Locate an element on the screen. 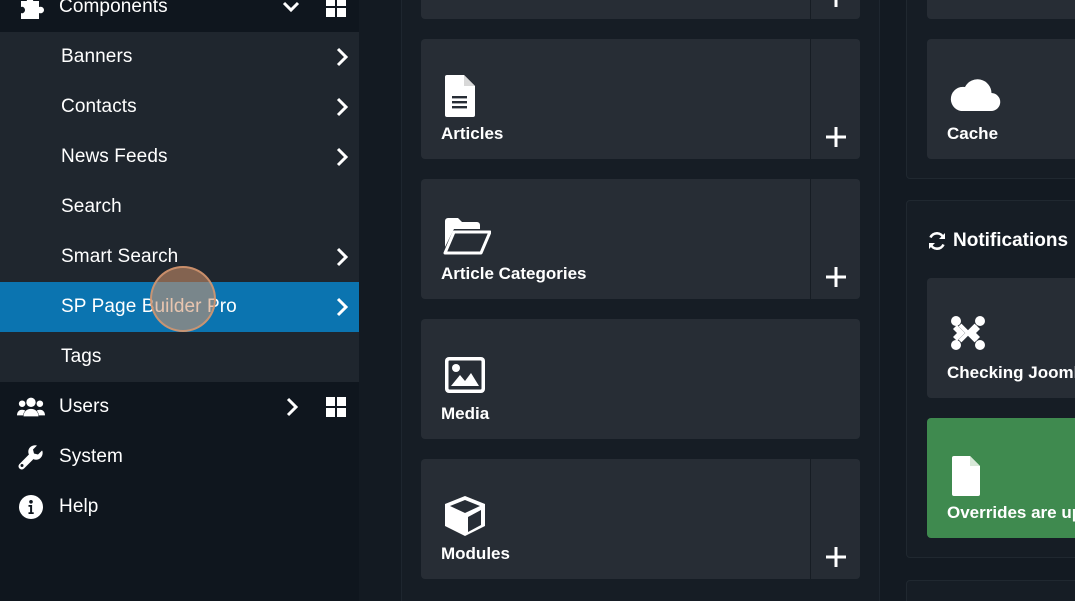 The image size is (1075, 601). card-label: Article Categories is located at coordinates (514, 273).